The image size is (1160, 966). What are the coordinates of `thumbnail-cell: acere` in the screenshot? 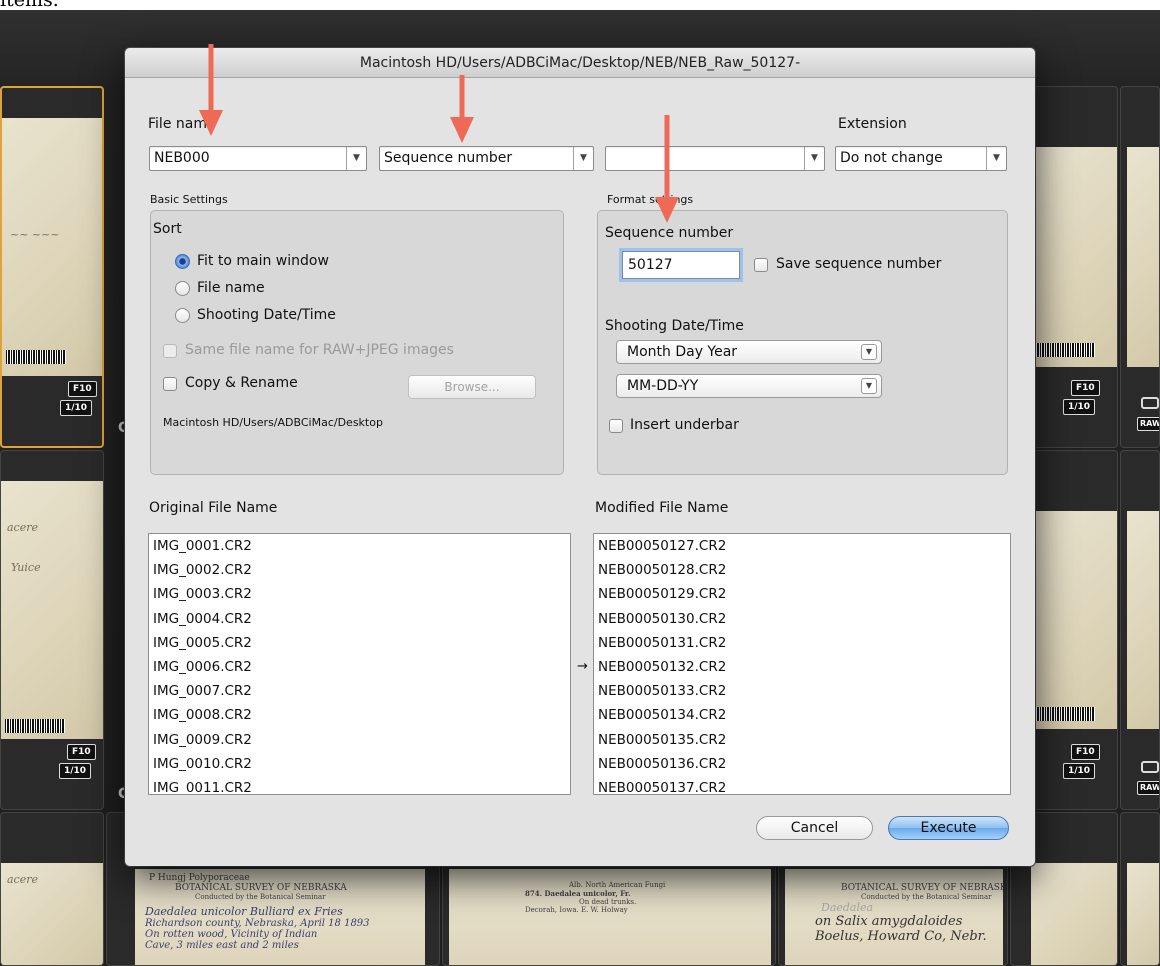 It's located at (52, 889).